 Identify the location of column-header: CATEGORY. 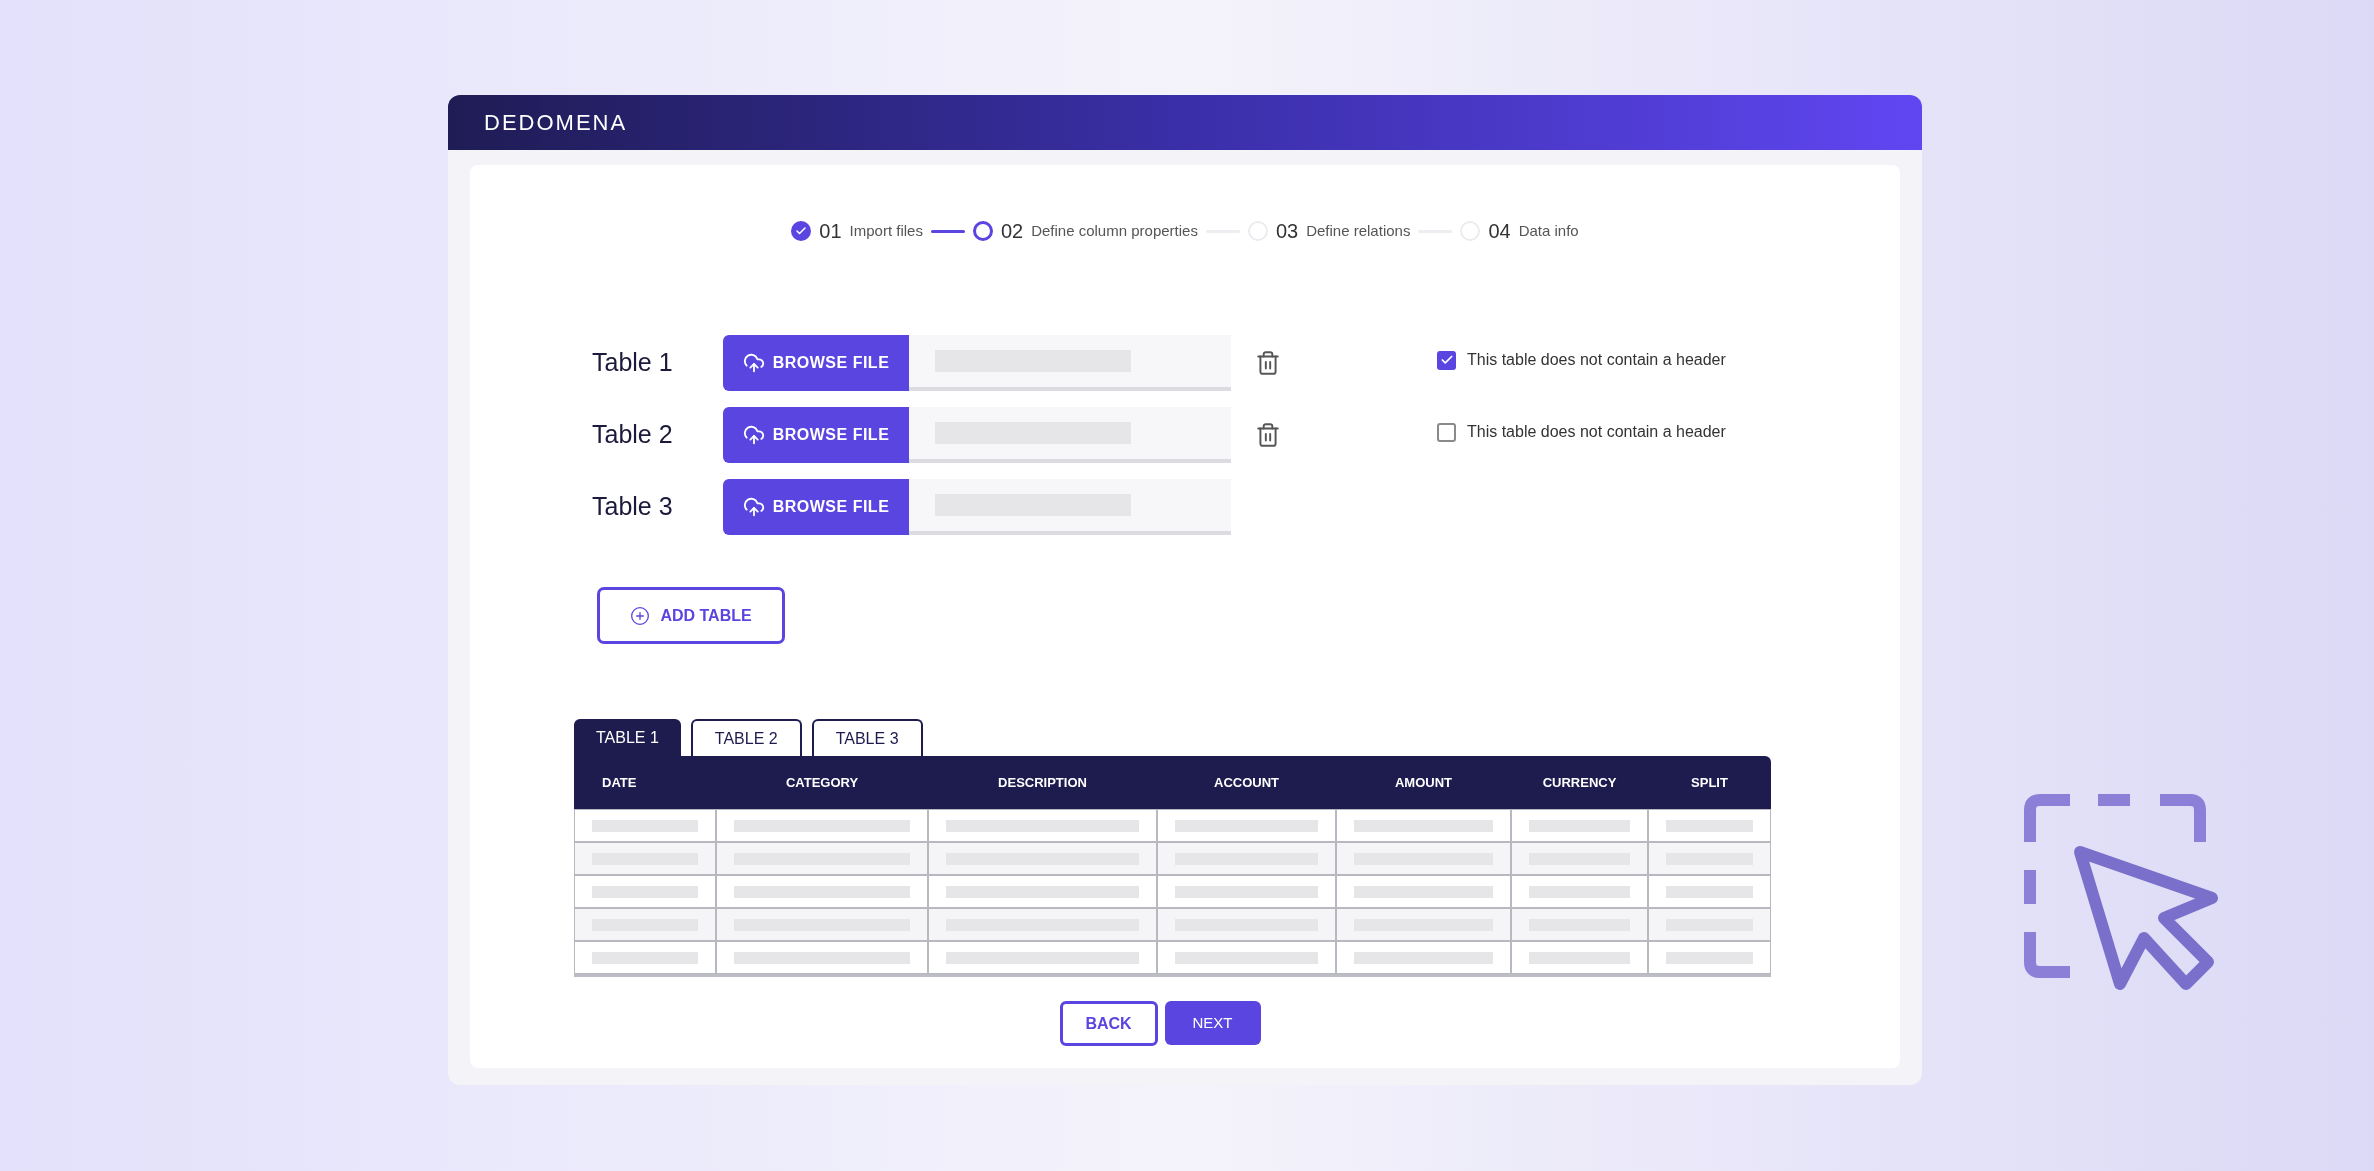
(822, 782).